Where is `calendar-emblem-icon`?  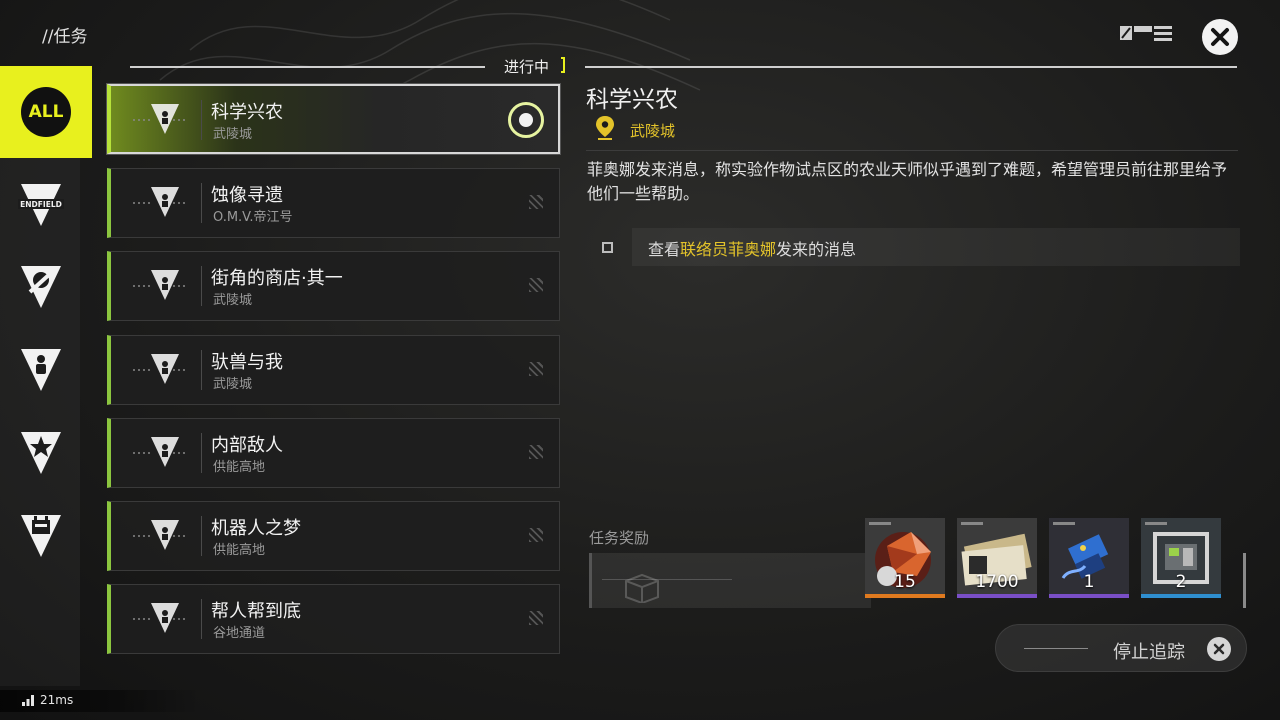
calendar-emblem-icon is located at coordinates (41, 536).